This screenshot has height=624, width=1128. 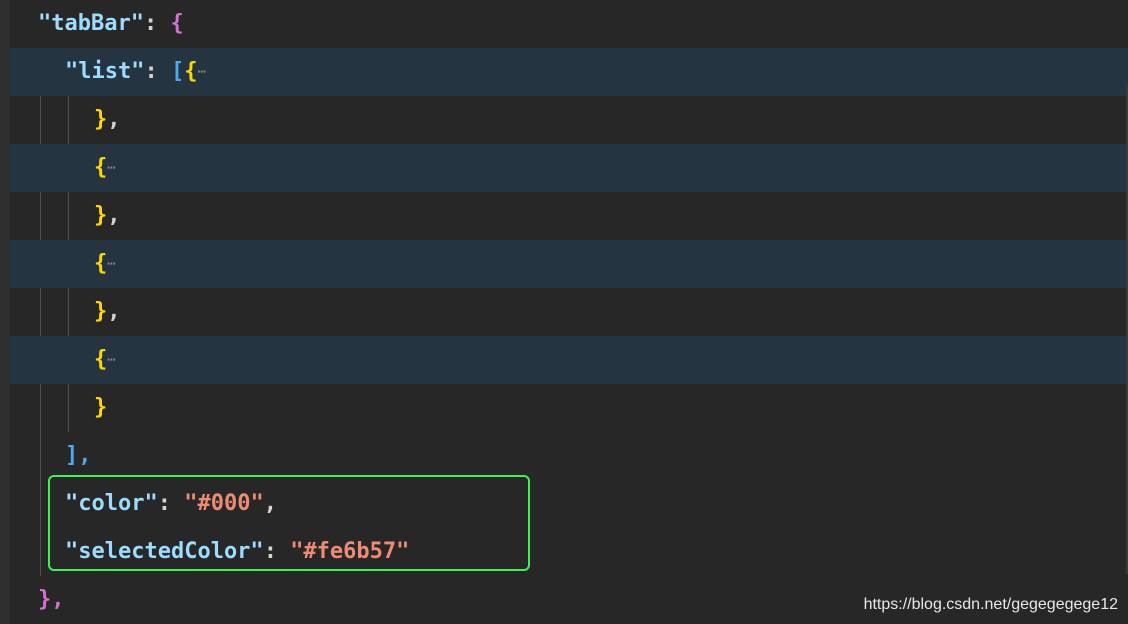 What do you see at coordinates (78, 455) in the screenshot?
I see `close-bracket: ],` at bounding box center [78, 455].